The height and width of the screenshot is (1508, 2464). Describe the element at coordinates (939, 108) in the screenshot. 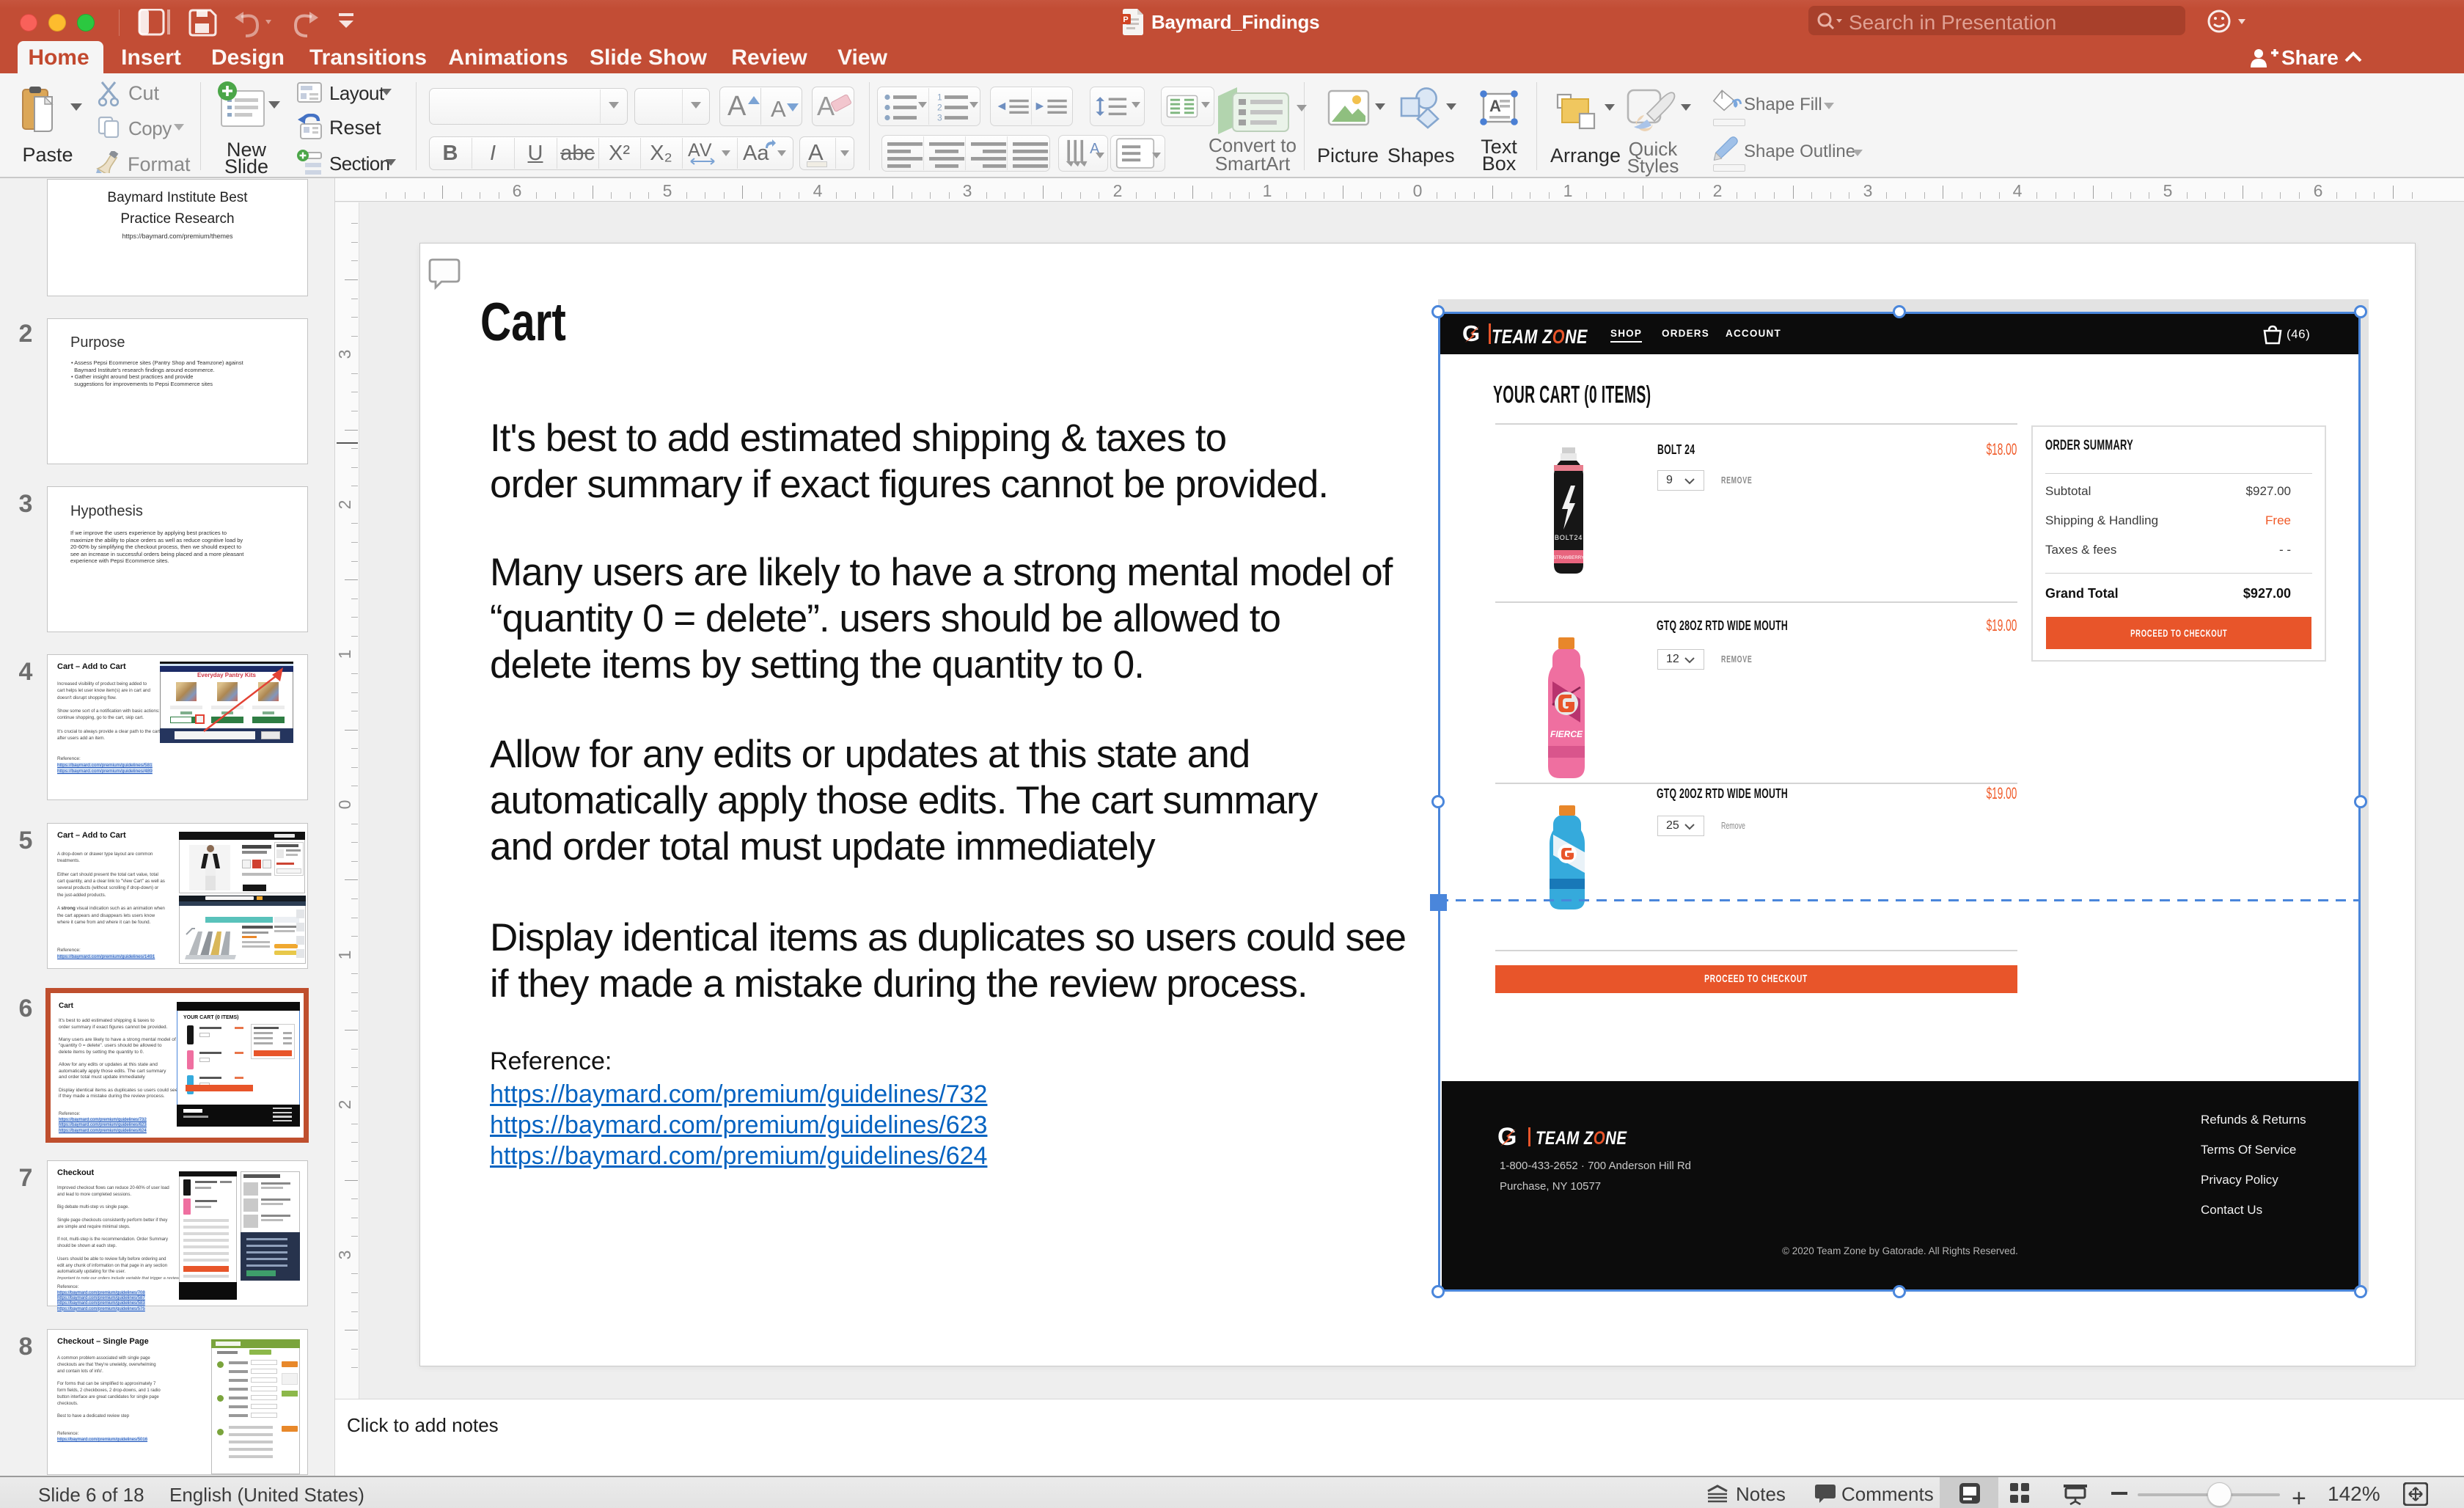

I see `svg-text: 2` at that location.